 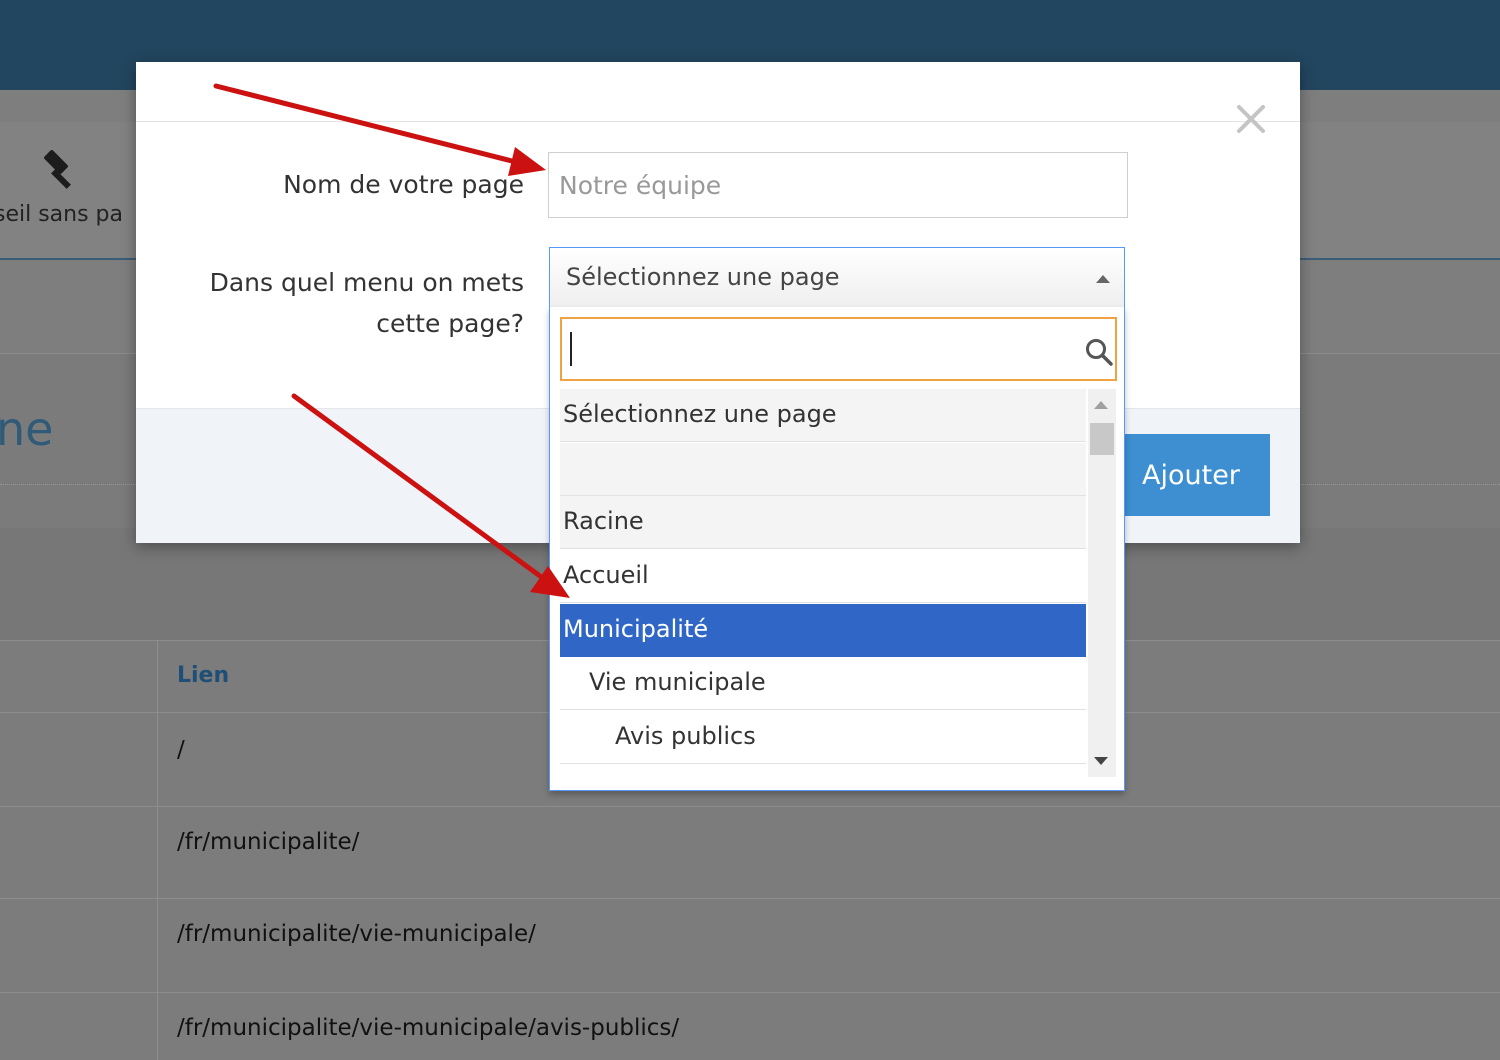 I want to click on add-button: Ajouter, so click(x=1196, y=475).